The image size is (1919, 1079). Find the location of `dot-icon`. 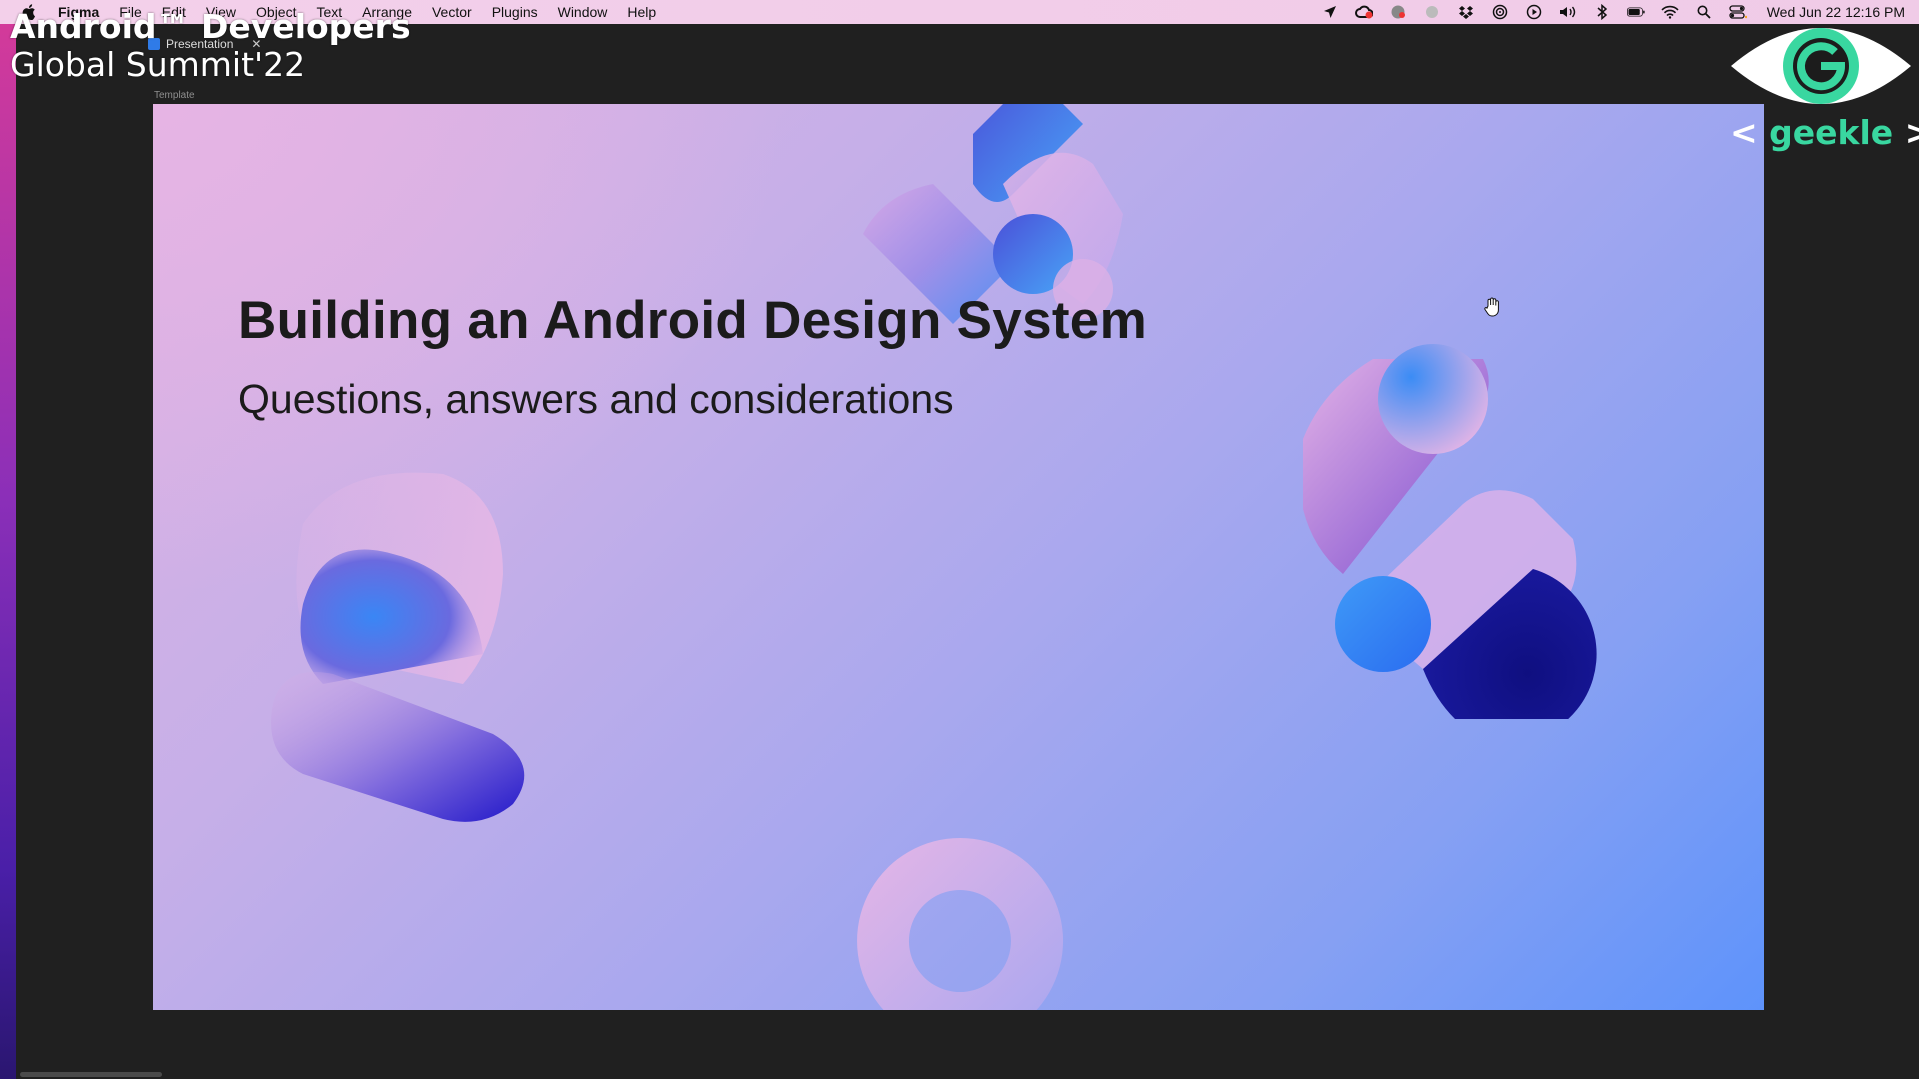

dot-icon is located at coordinates (1432, 12).